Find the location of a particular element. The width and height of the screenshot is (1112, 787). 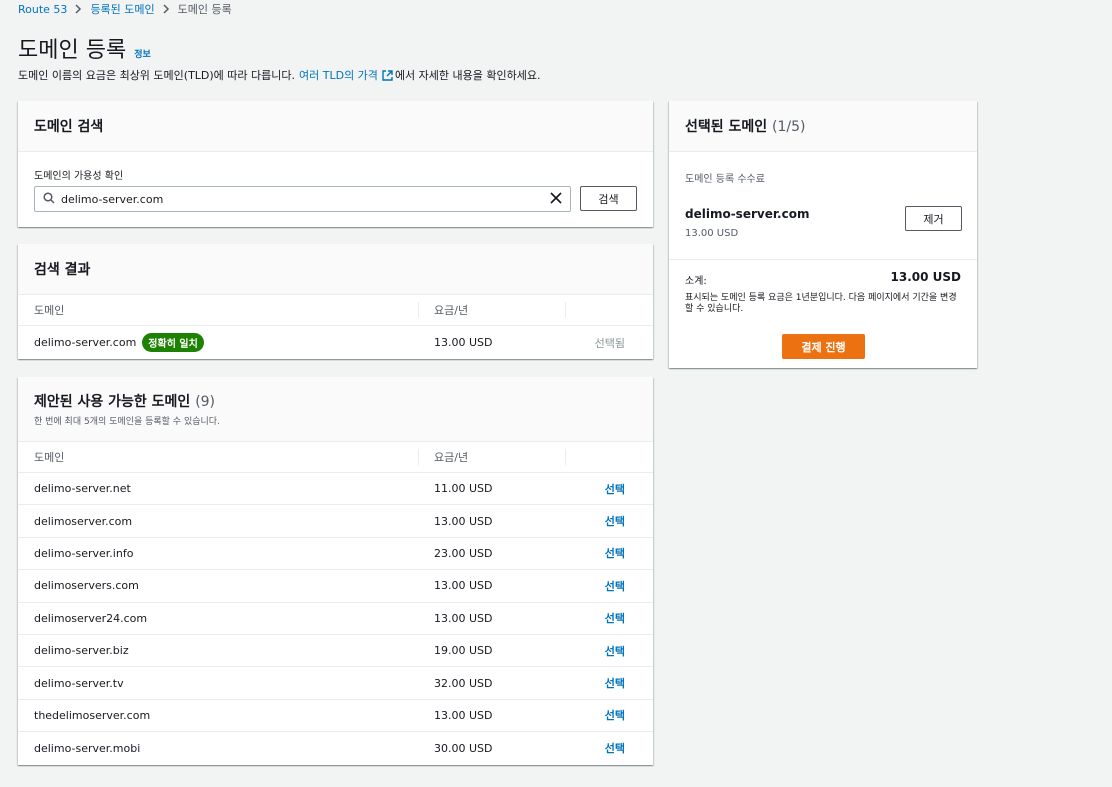

search-icon is located at coordinates (49, 199).